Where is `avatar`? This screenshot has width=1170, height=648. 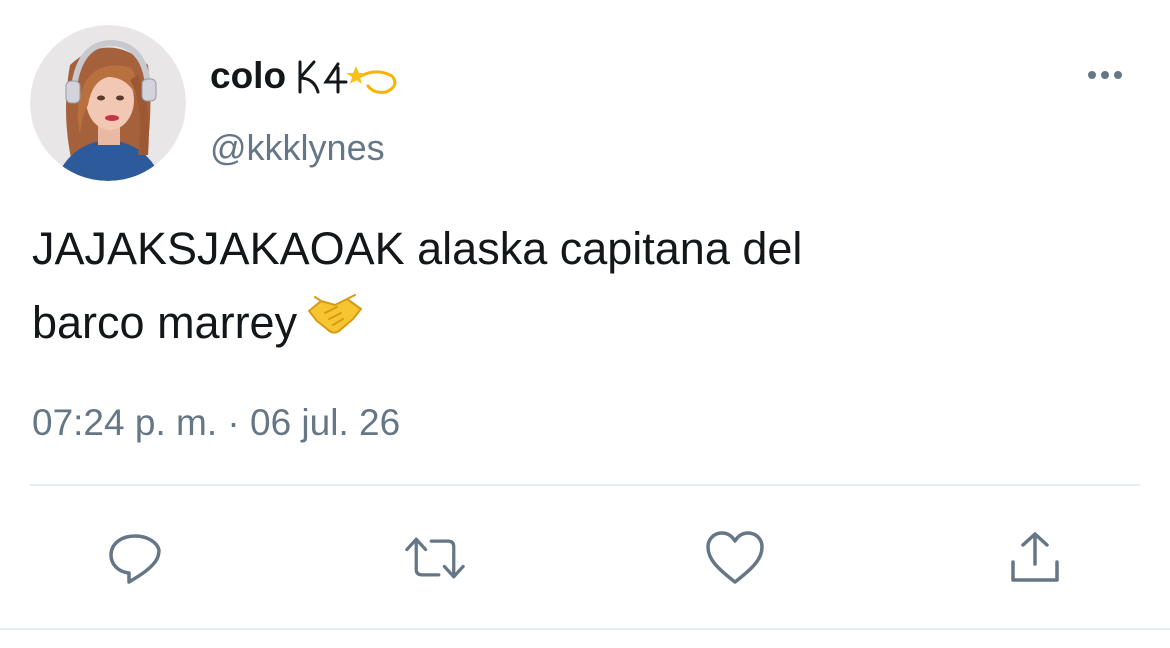 avatar is located at coordinates (108, 103).